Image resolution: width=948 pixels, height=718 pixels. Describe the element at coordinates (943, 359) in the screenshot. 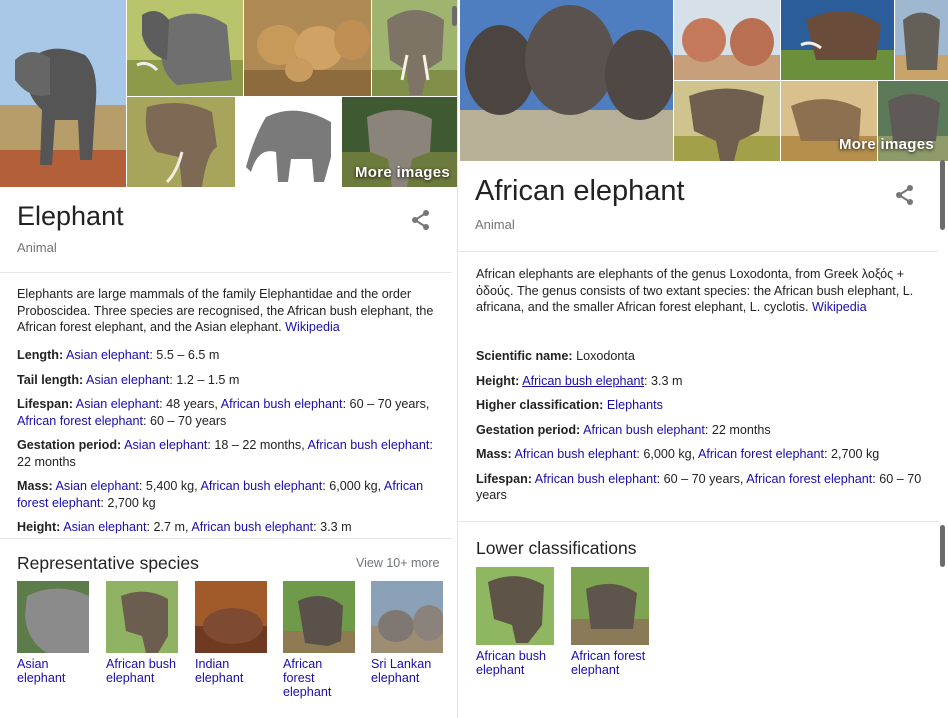

I see `scrollbar` at that location.